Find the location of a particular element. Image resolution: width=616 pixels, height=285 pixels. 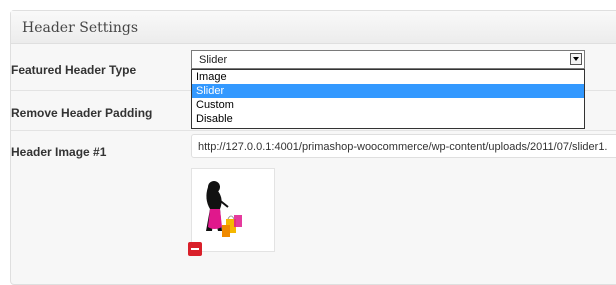

chevron-down-icon is located at coordinates (576, 59).